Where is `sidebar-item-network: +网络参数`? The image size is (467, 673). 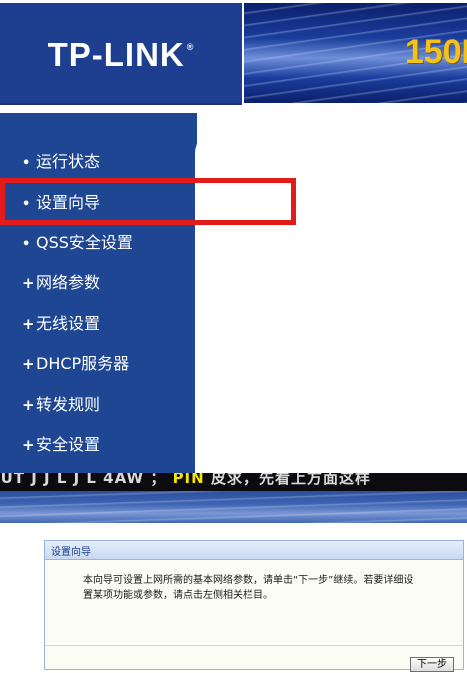
sidebar-item-network: +网络参数 is located at coordinates (61, 283).